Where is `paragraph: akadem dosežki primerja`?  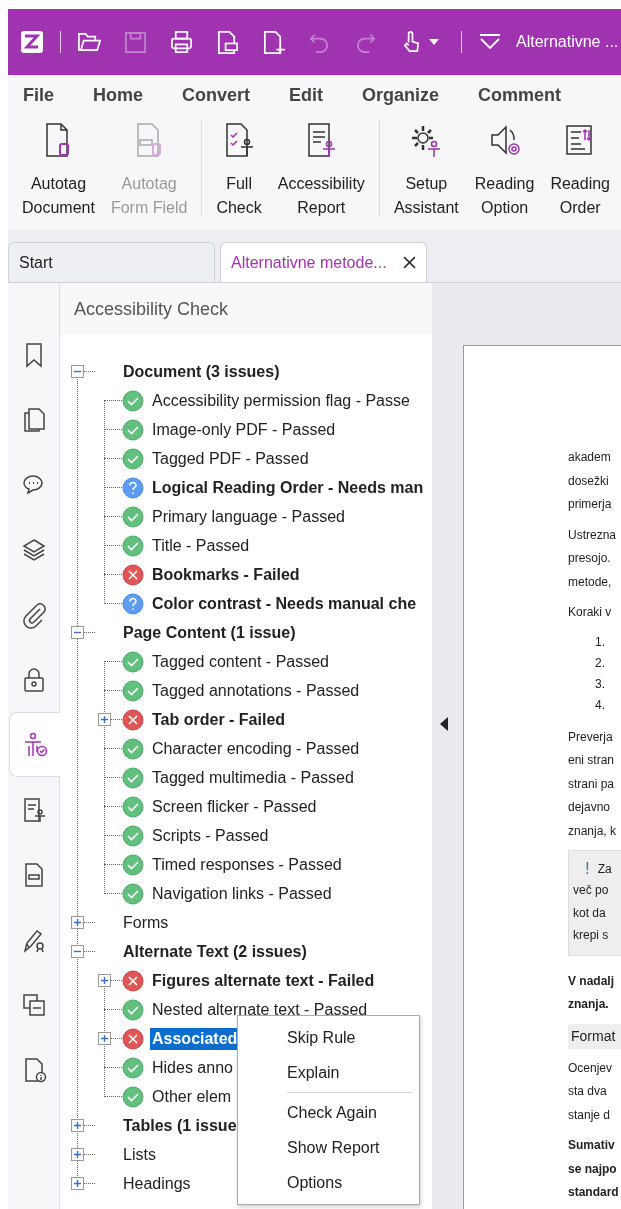
paragraph: akadem dosežki primerja is located at coordinates (590, 481).